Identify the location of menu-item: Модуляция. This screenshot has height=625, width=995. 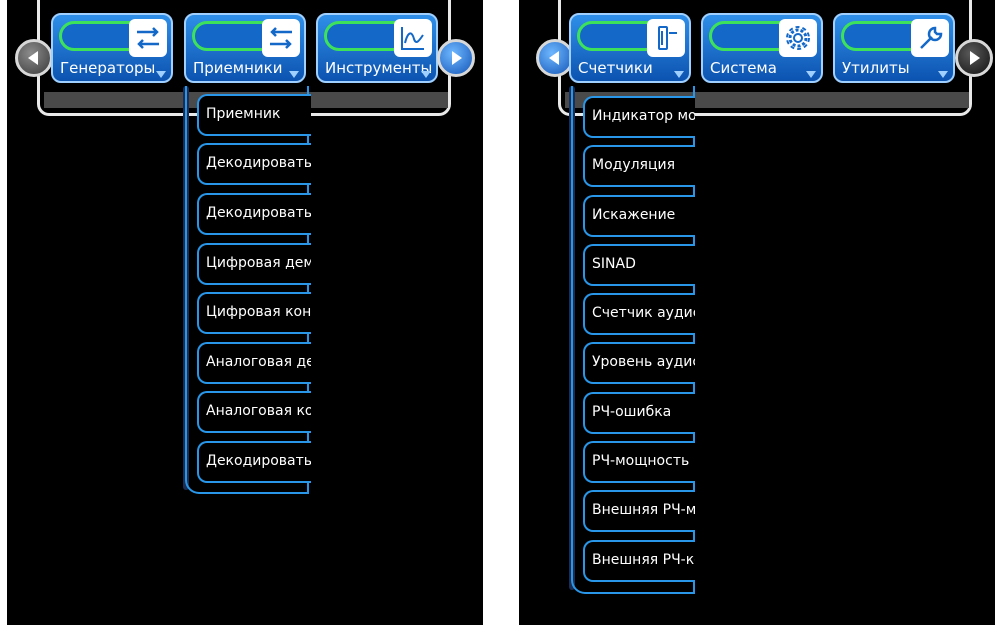
(639, 166).